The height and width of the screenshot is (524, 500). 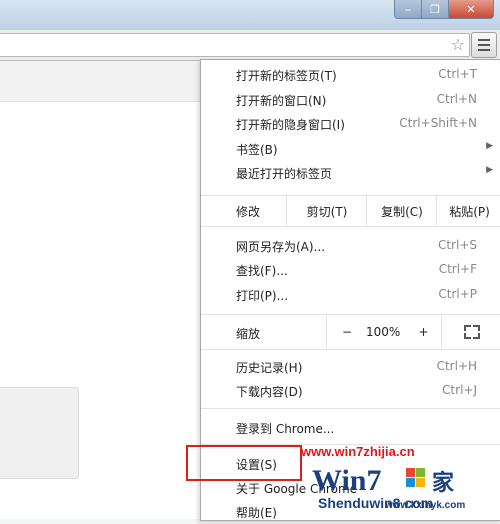 I want to click on window-titlebar: ‒ ❐ ✕, so click(x=250, y=15).